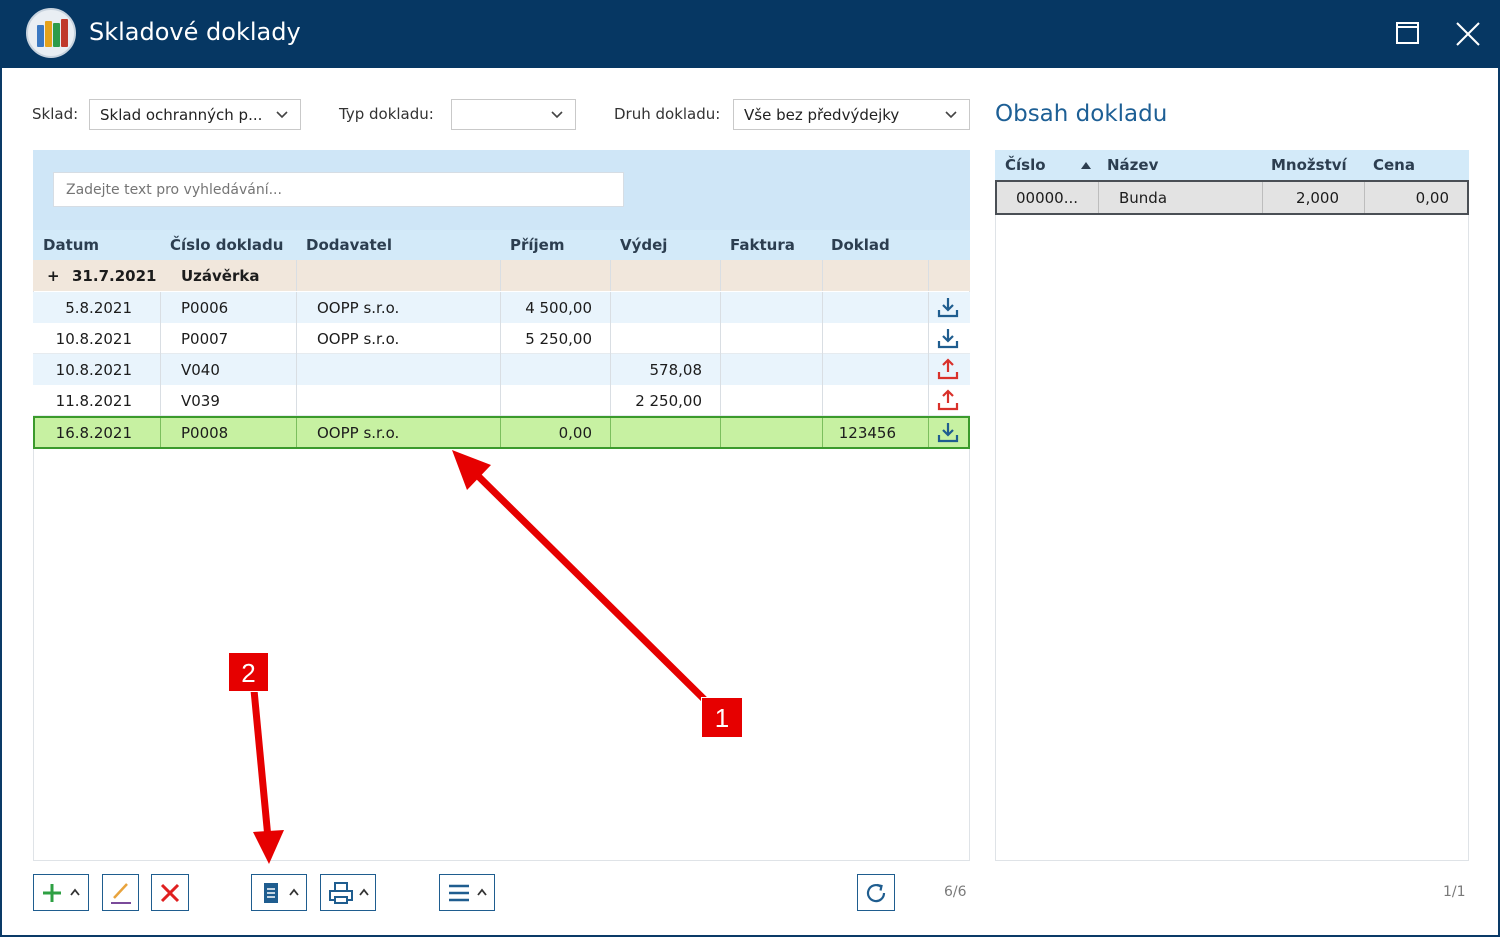 This screenshot has width=1500, height=937. Describe the element at coordinates (220, 276) in the screenshot. I see `group-label: Uzávěrka` at that location.